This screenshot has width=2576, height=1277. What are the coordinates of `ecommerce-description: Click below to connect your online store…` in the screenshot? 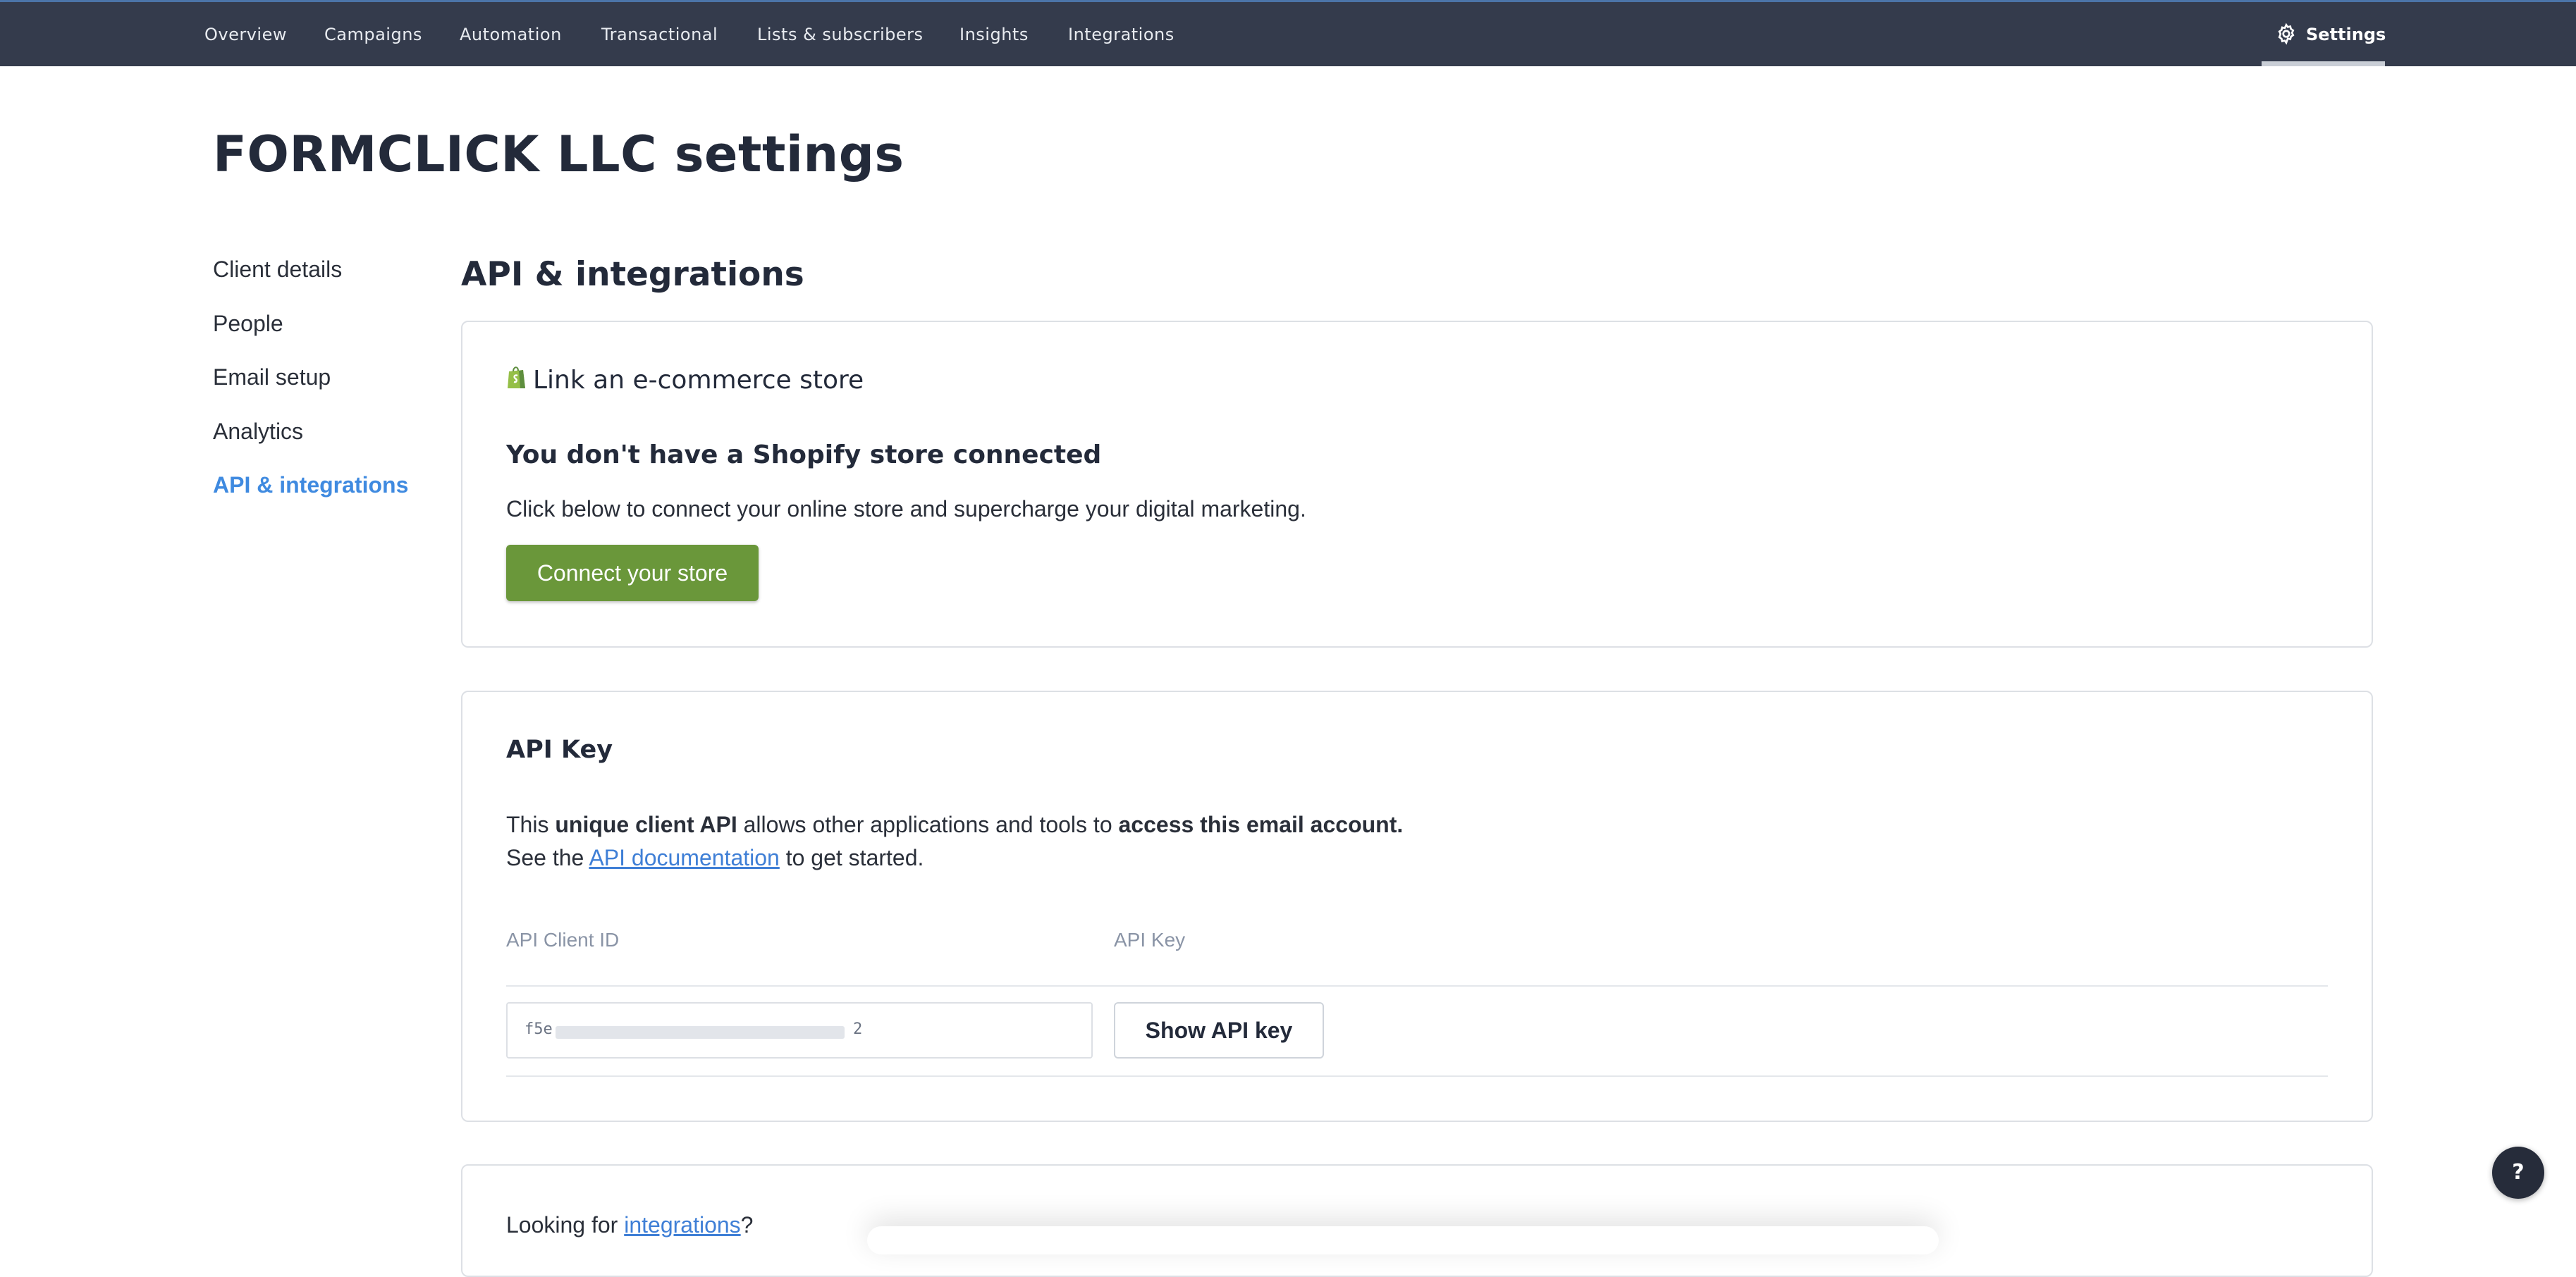 It's located at (906, 509).